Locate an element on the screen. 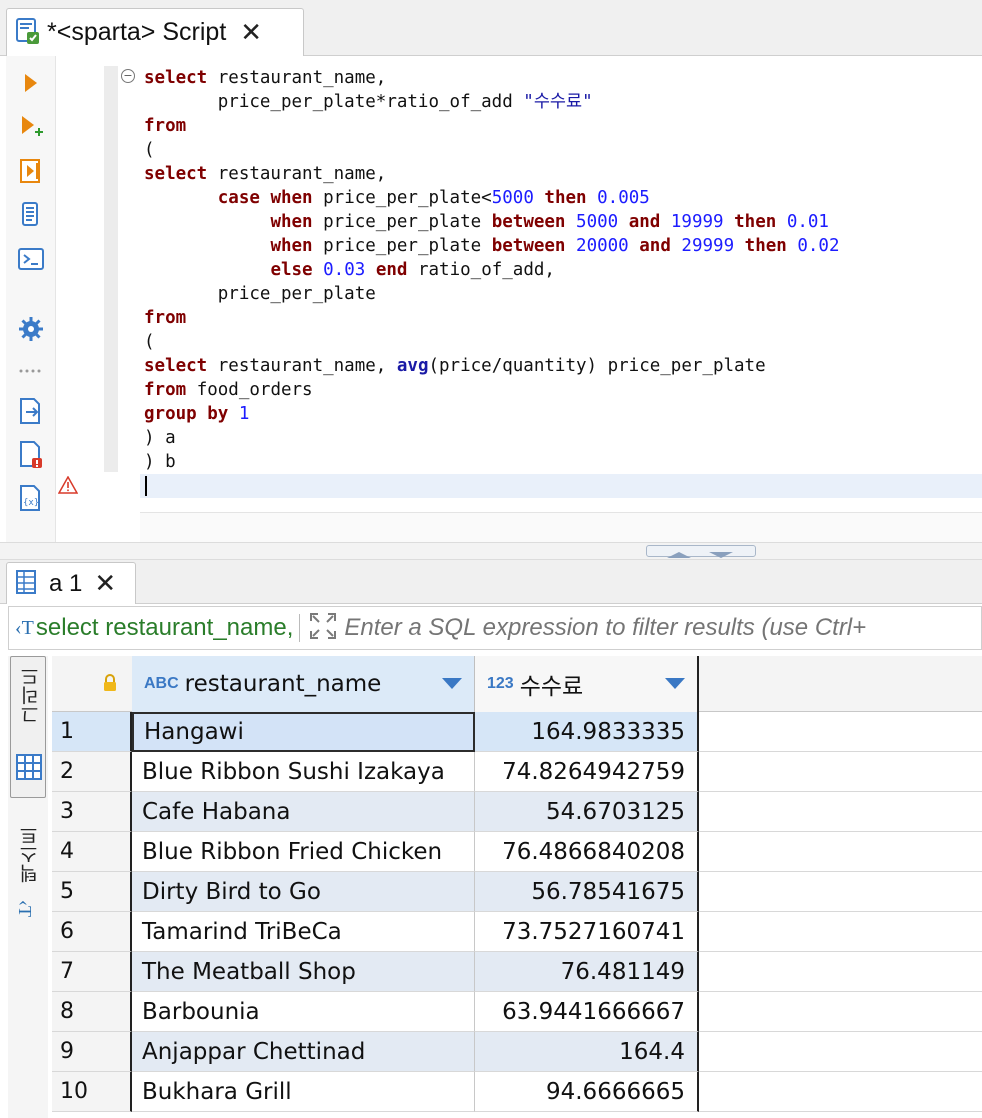 This screenshot has height=1118, width=982. sql-token: price_per_plate is located at coordinates (402, 222).